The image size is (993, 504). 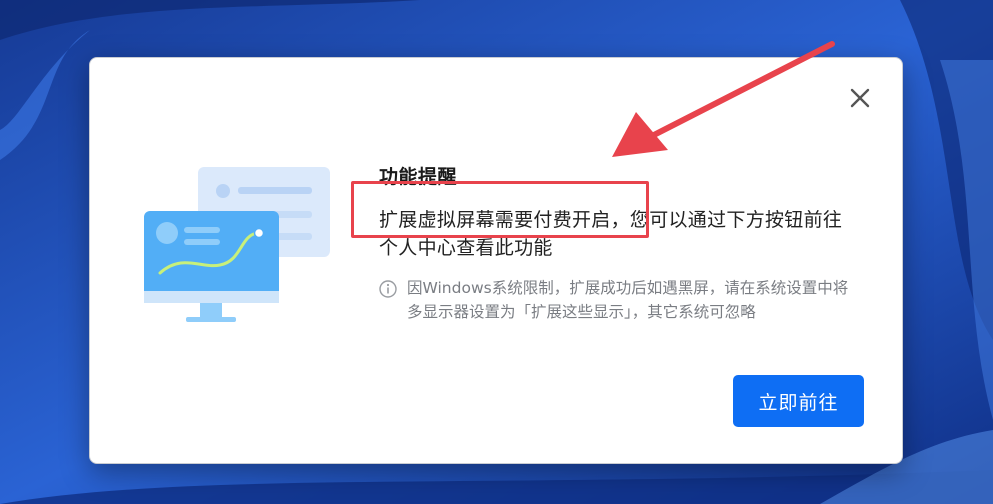 What do you see at coordinates (500, 209) in the screenshot?
I see `annotation-highlight-box` at bounding box center [500, 209].